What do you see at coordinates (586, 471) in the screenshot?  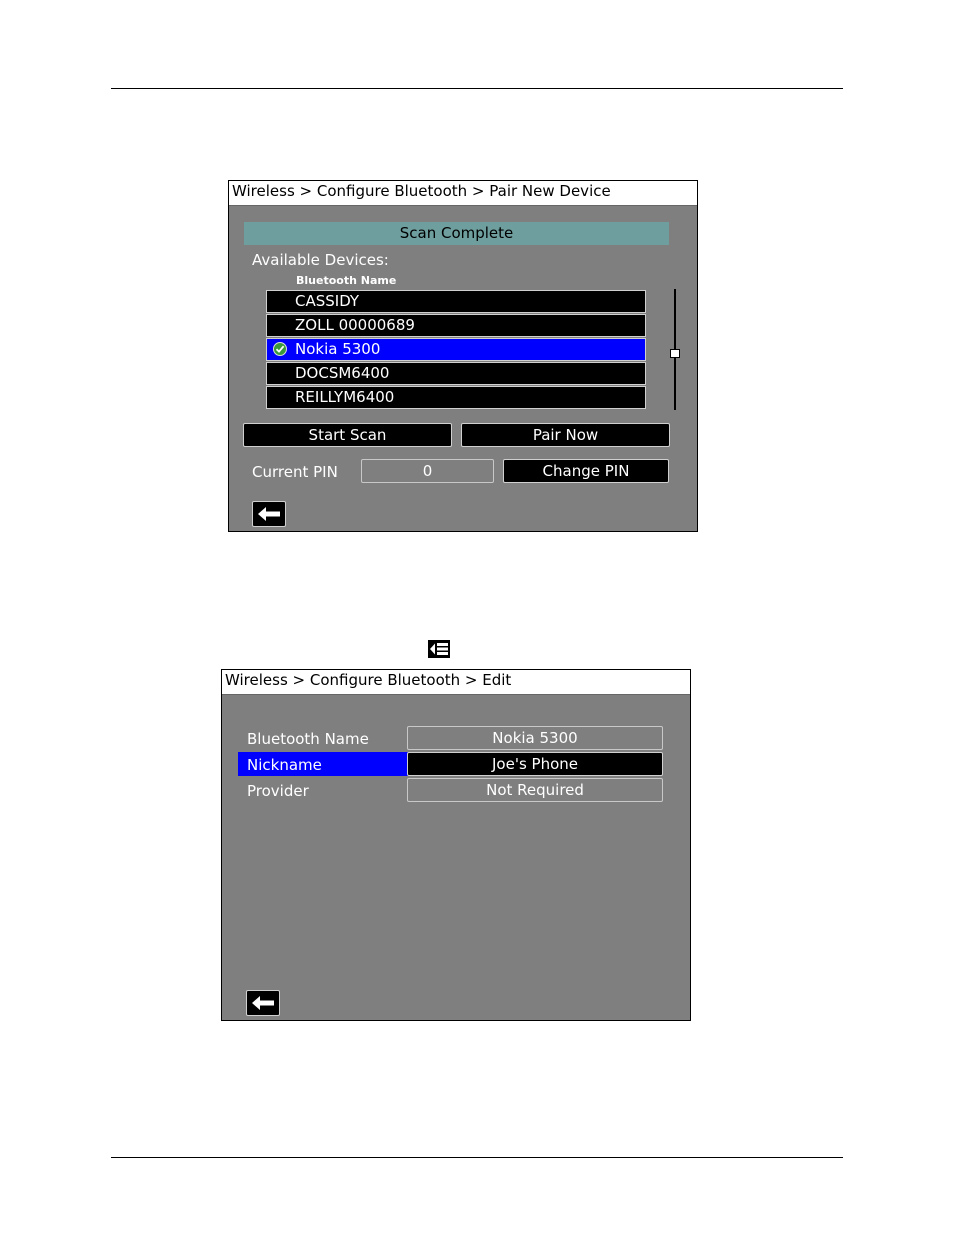 I see `change-pin-button: Change PIN` at bounding box center [586, 471].